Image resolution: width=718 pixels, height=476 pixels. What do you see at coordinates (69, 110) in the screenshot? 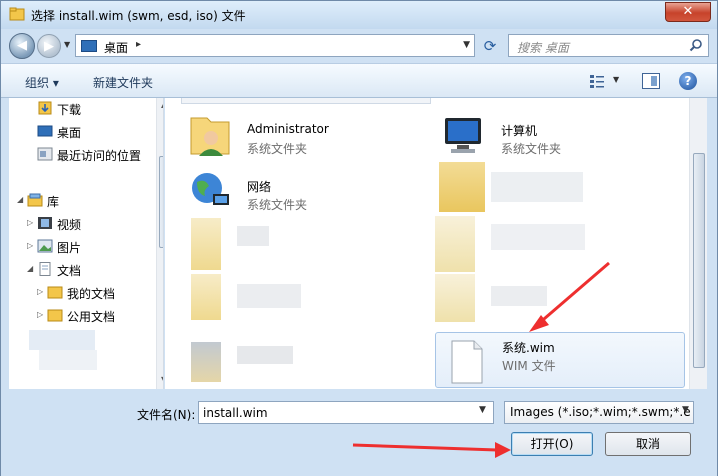
I see `nav-item-label: 下载` at bounding box center [69, 110].